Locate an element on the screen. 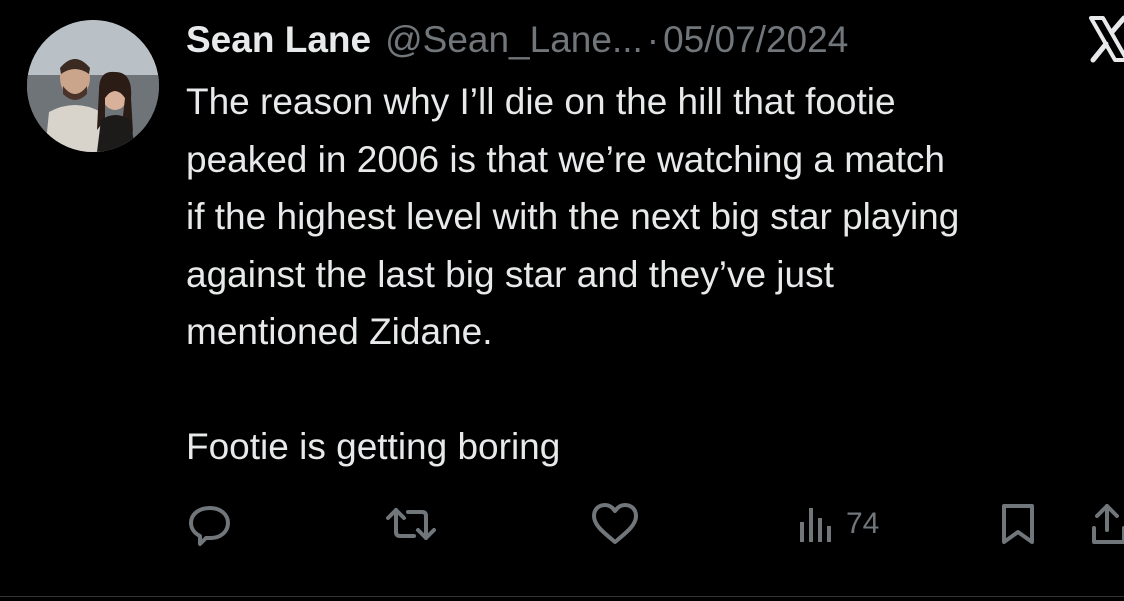 Image resolution: width=1124 pixels, height=601 pixels. repost-icon is located at coordinates (411, 524).